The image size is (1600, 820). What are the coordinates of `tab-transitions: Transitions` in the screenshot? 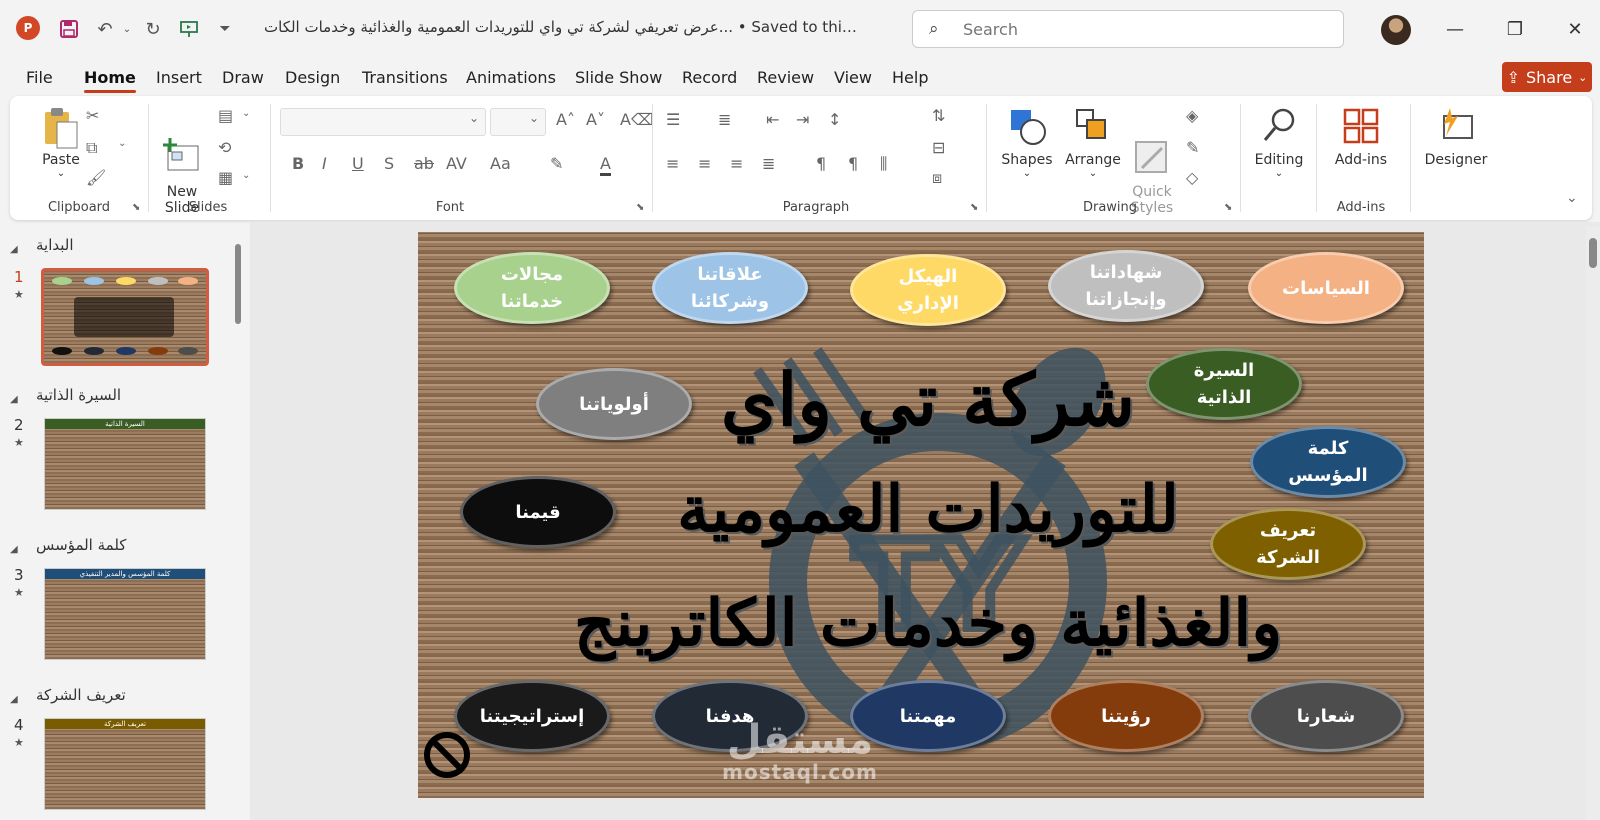 It's located at (405, 77).